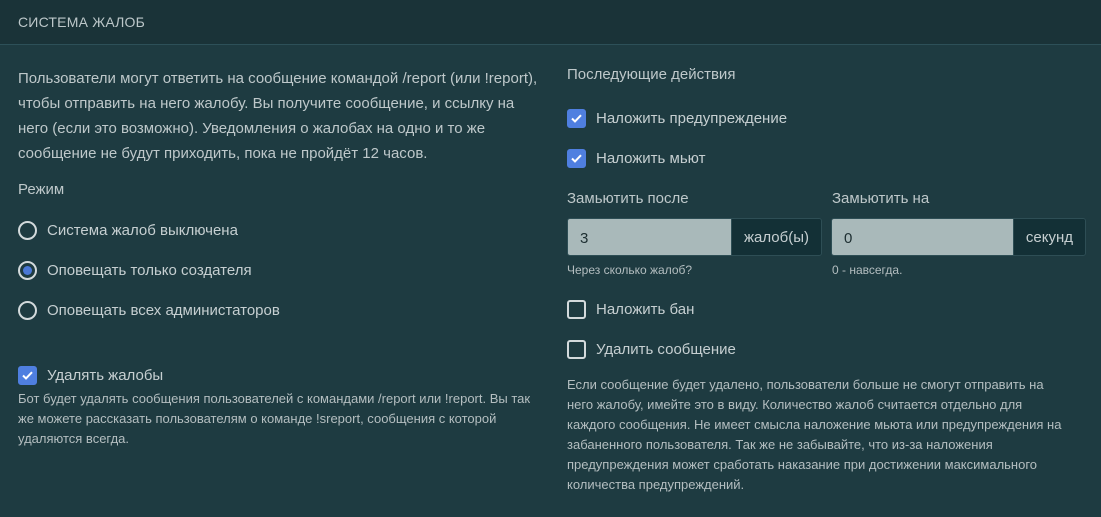 The width and height of the screenshot is (1101, 517). Describe the element at coordinates (149, 270) in the screenshot. I see `radio-owner-label: Оповещать только создателя` at that location.